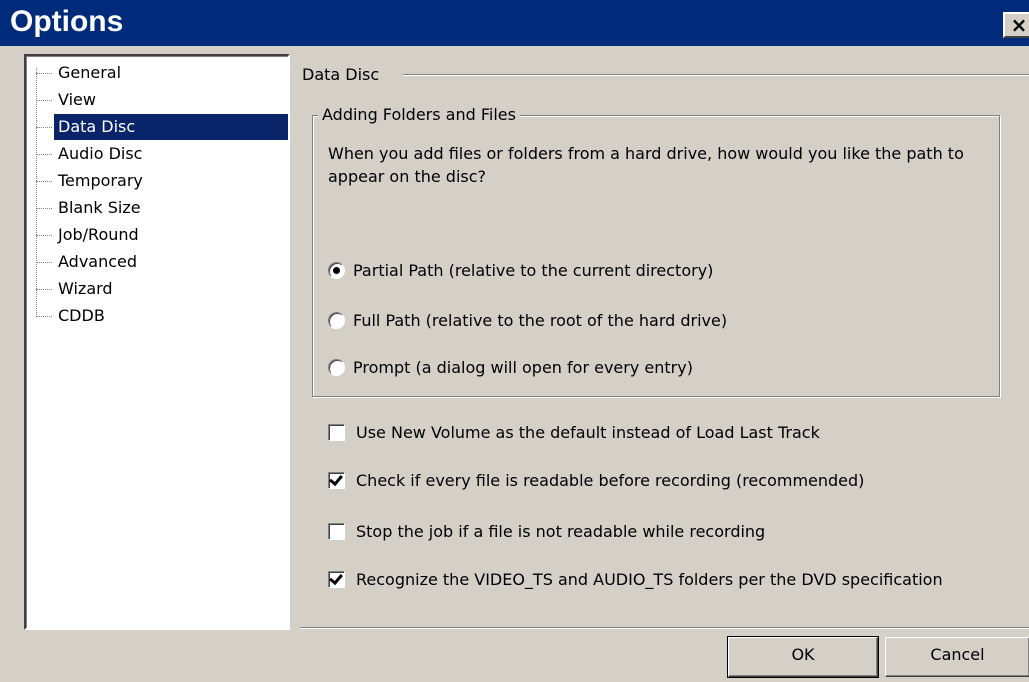 The image size is (1029, 682). I want to click on tree-item-label: Wizard, so click(85, 288).